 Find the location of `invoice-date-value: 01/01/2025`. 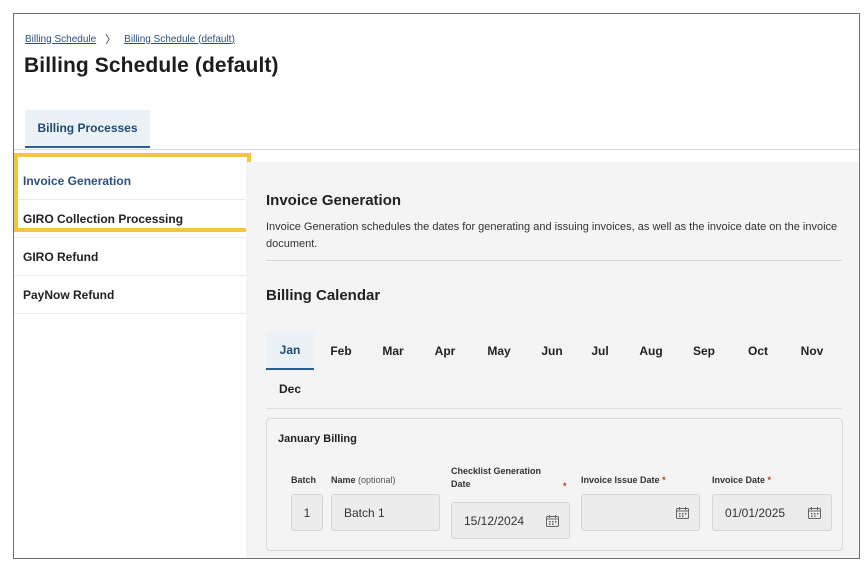

invoice-date-value: 01/01/2025 is located at coordinates (755, 512).